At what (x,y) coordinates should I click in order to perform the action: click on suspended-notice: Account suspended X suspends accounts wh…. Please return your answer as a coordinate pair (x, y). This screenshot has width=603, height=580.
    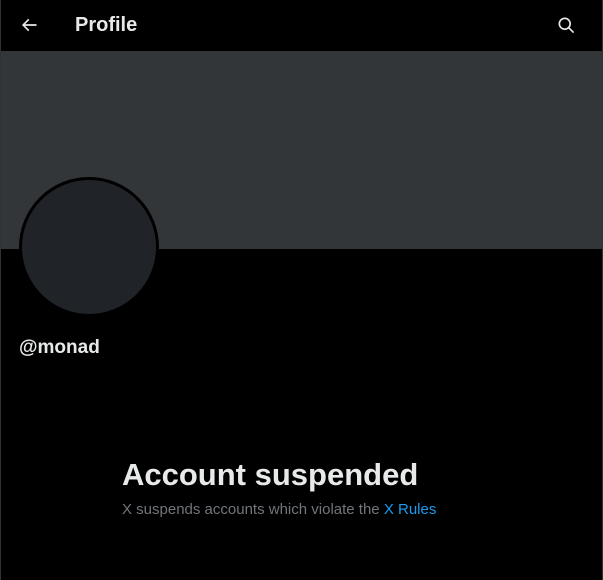
    Looking at the image, I should click on (279, 488).